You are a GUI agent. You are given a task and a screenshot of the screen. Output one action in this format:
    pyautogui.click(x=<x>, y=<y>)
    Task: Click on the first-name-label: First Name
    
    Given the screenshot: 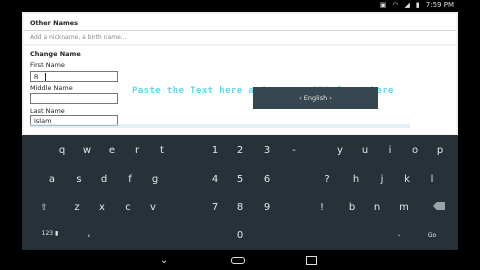 What is the action you would take?
    pyautogui.click(x=47, y=65)
    